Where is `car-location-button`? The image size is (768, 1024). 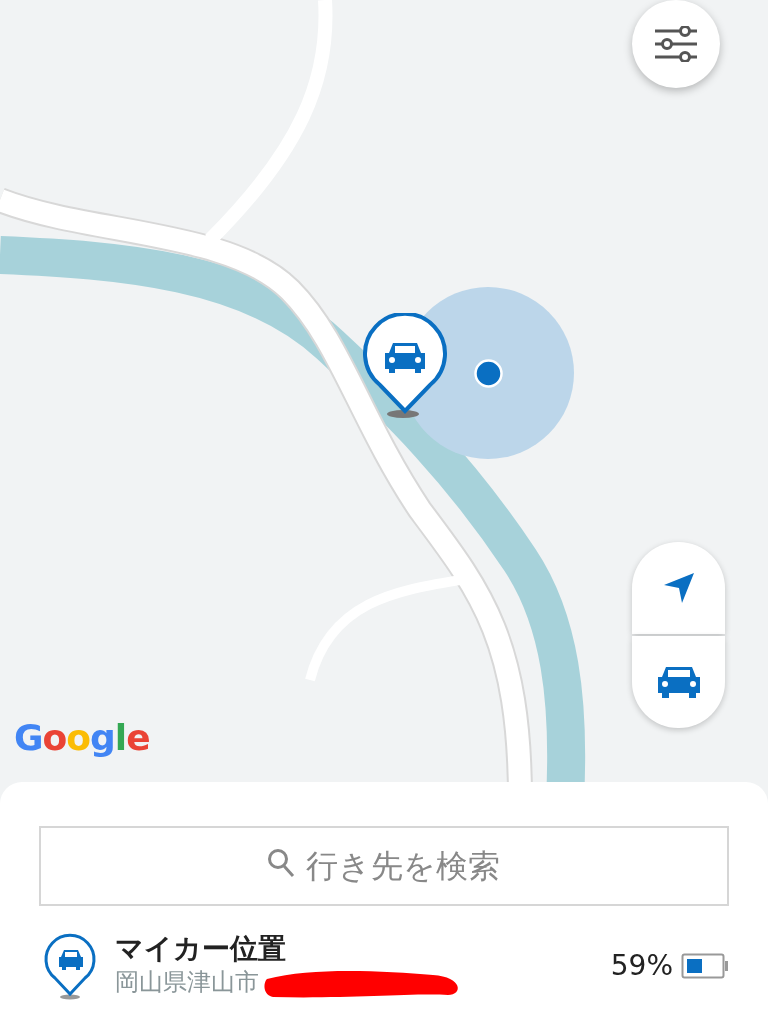 car-location-button is located at coordinates (678, 682).